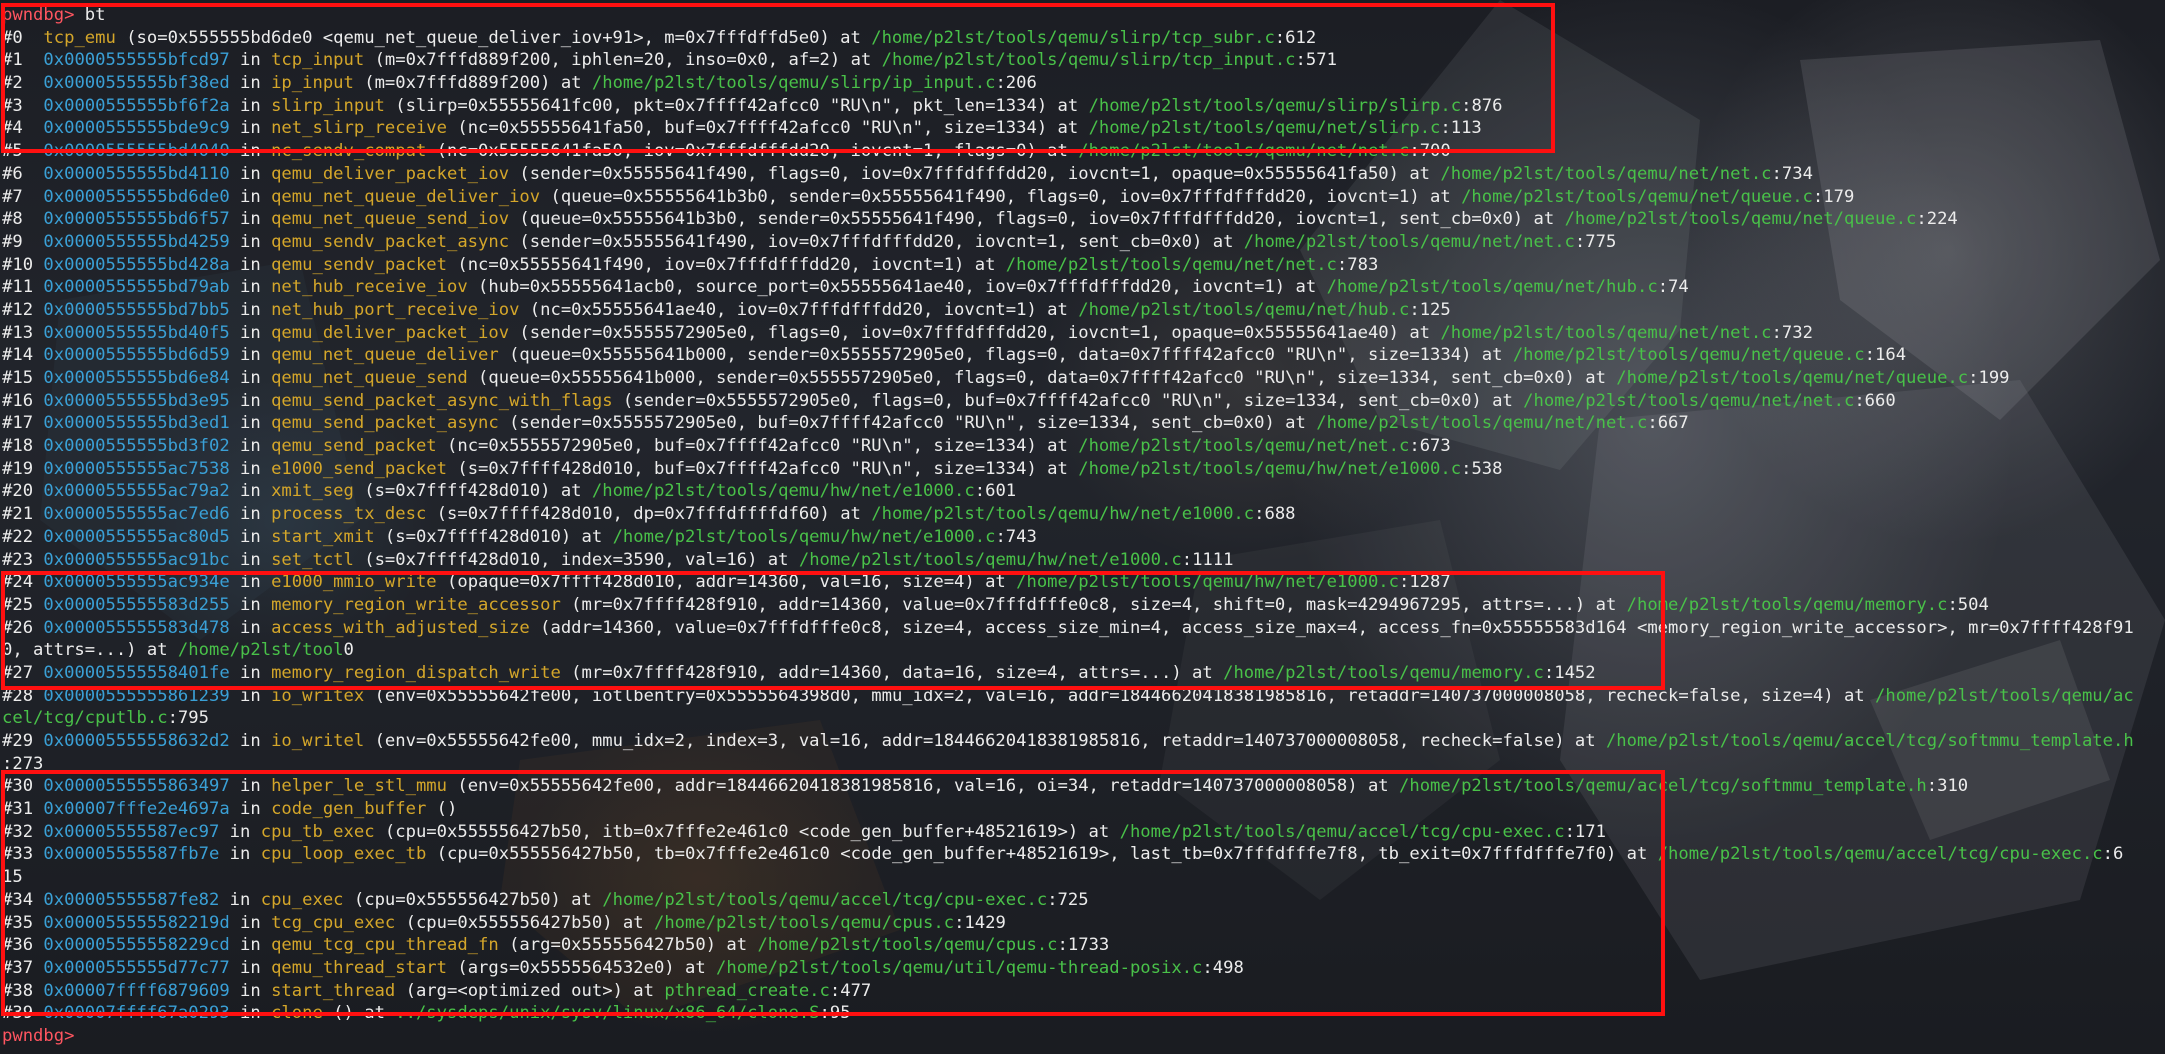 The height and width of the screenshot is (1054, 2165). I want to click on frame-address: 0x0000555555bd6d59, so click(136, 355).